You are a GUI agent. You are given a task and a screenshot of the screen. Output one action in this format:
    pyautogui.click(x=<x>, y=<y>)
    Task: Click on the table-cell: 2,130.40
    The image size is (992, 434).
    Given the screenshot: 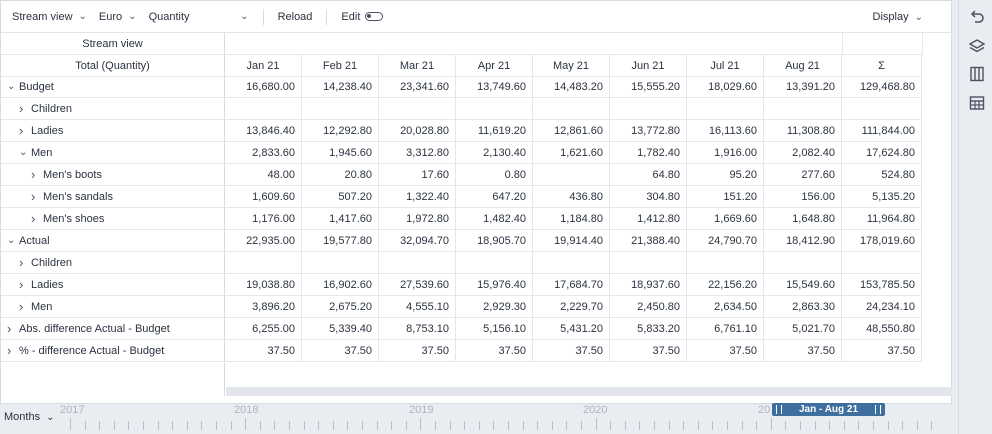 What is the action you would take?
    pyautogui.click(x=494, y=153)
    